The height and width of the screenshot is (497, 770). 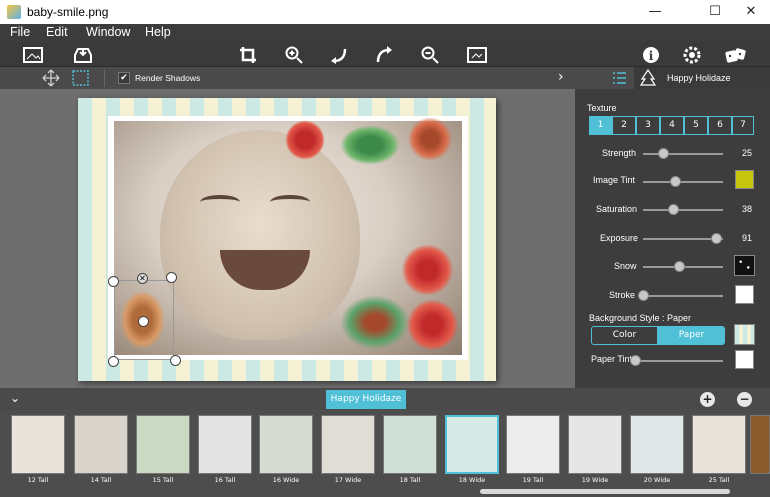 What do you see at coordinates (38, 444) in the screenshot?
I see `thumbnail-12-tall` at bounding box center [38, 444].